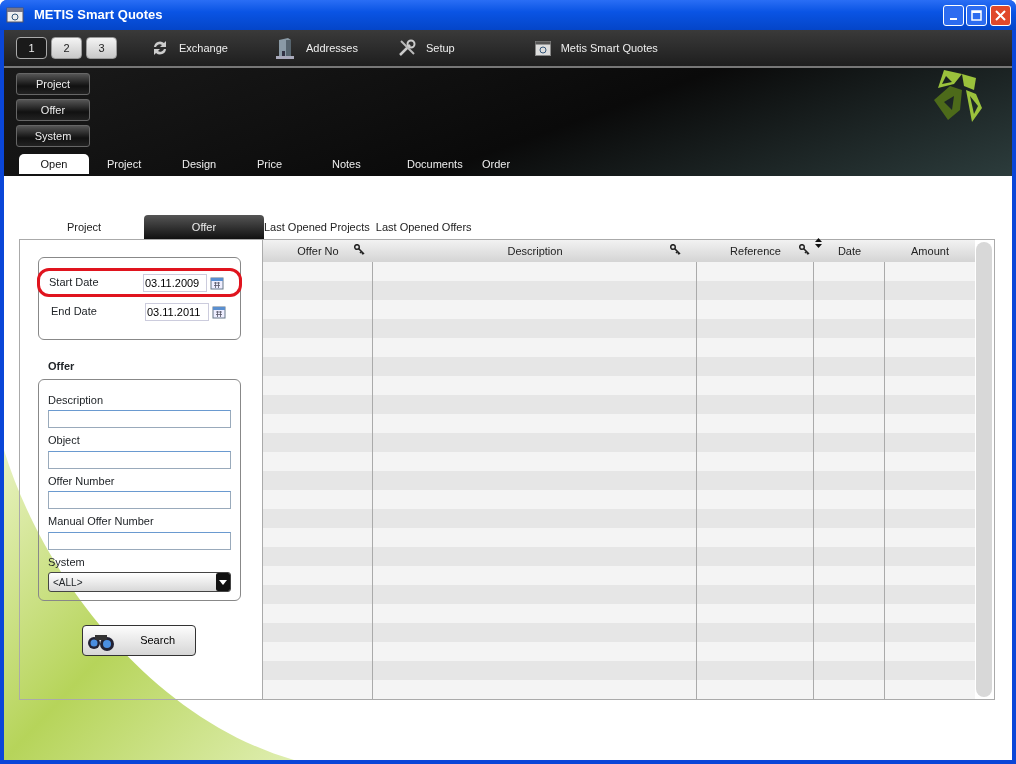 This screenshot has height=764, width=1016. What do you see at coordinates (139, 640) in the screenshot?
I see `search-button: Search` at bounding box center [139, 640].